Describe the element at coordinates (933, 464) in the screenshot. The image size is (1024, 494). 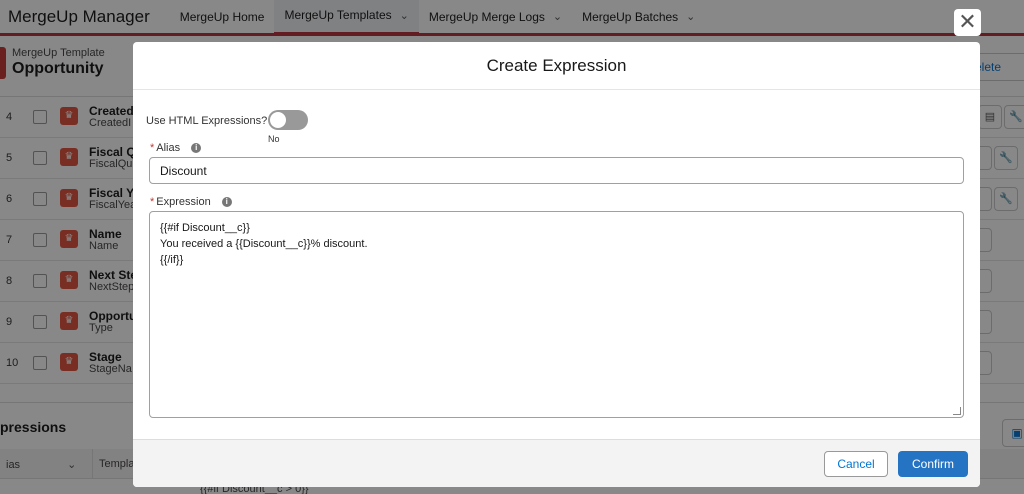
I see `confirm-button: Confirm` at that location.